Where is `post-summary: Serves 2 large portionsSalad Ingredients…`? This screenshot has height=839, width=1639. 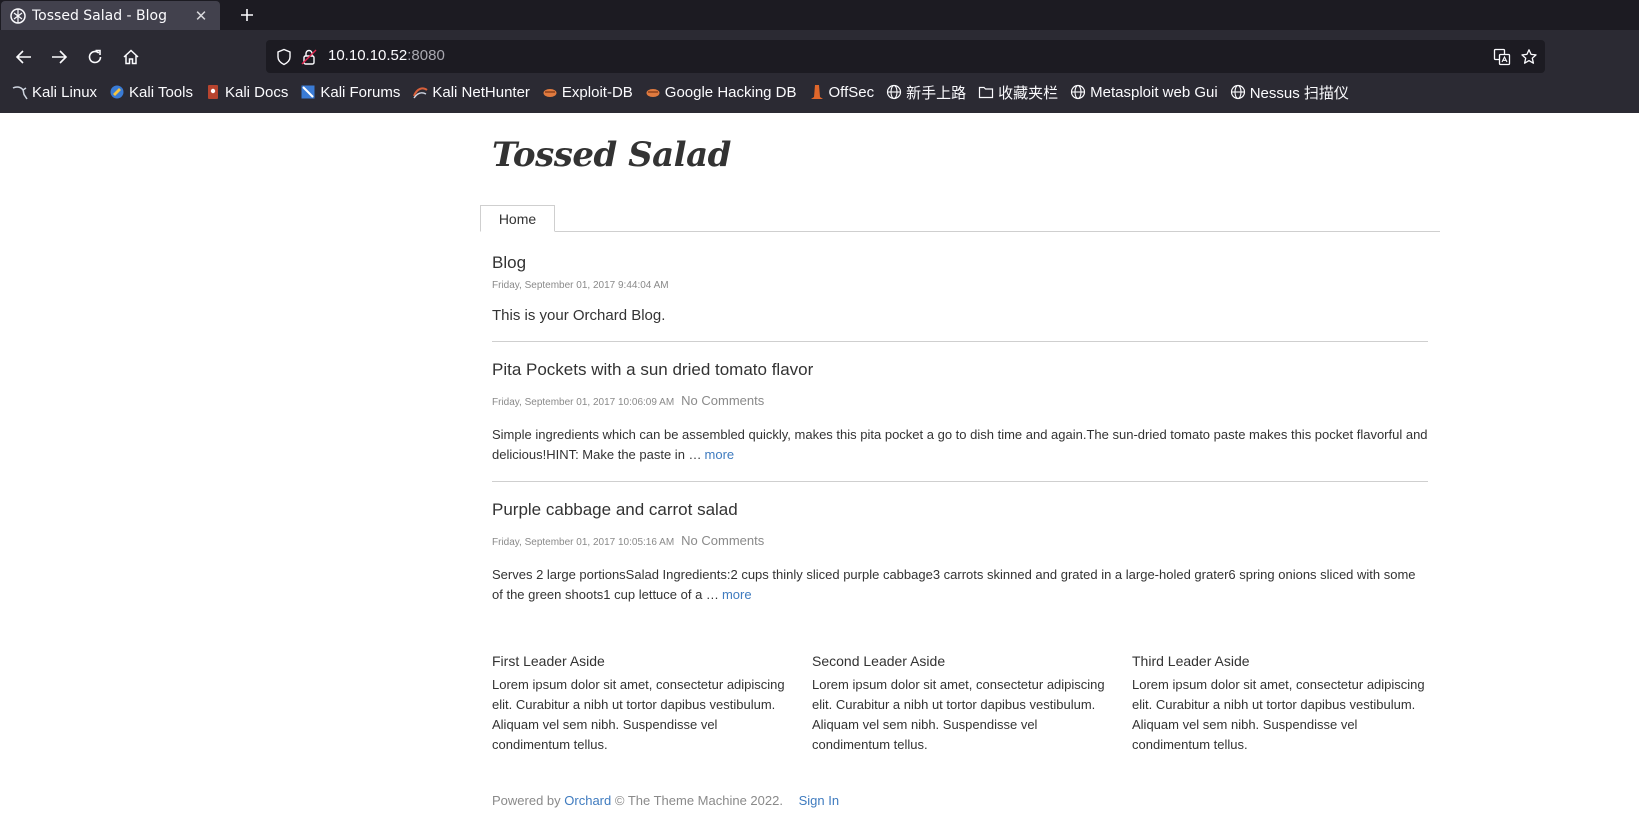
post-summary: Serves 2 large portionsSalad Ingredients… is located at coordinates (960, 585).